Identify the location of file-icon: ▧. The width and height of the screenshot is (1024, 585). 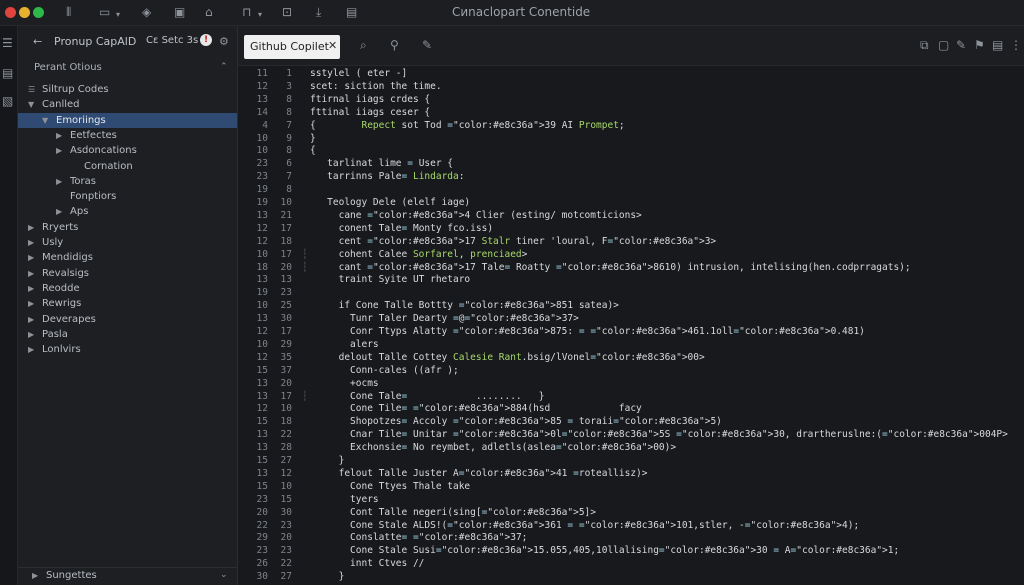
(7, 101).